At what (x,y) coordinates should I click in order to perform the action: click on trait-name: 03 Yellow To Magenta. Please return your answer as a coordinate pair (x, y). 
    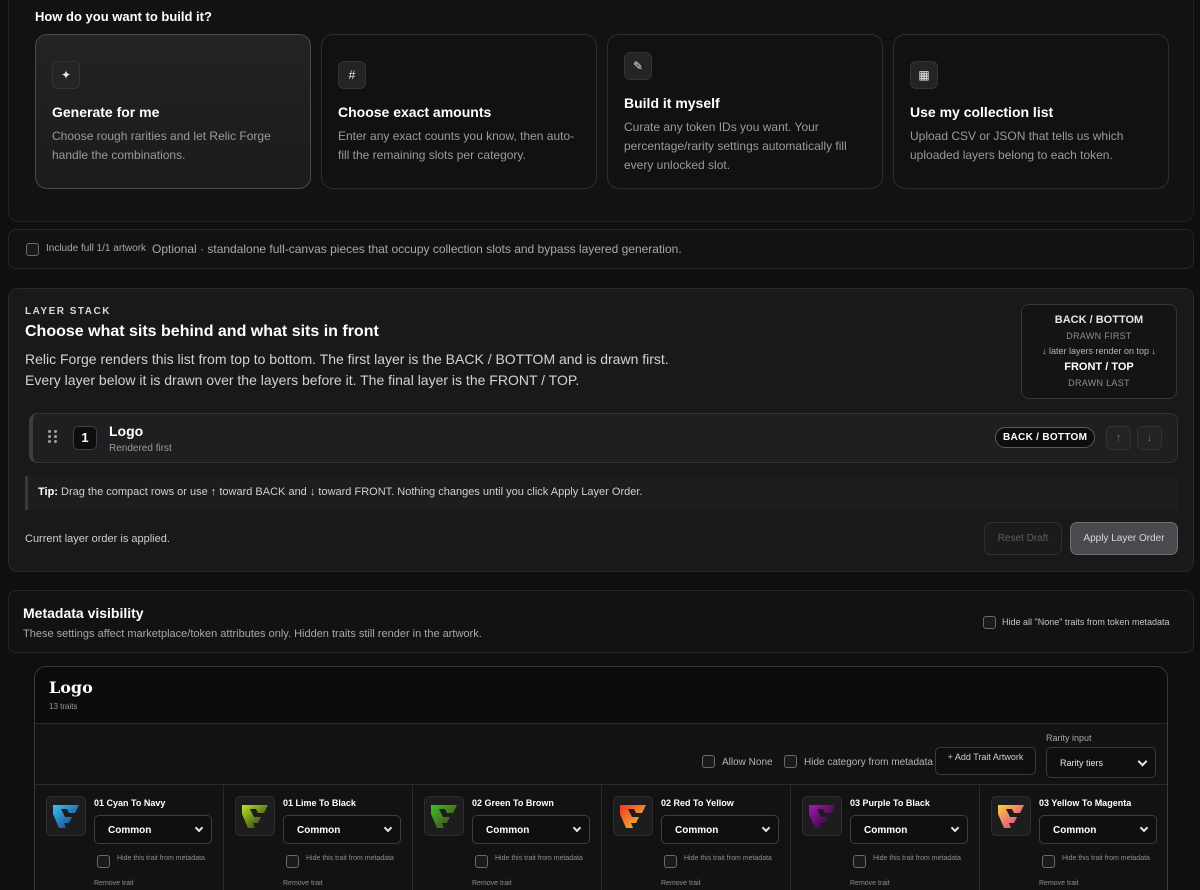
    Looking at the image, I should click on (1085, 803).